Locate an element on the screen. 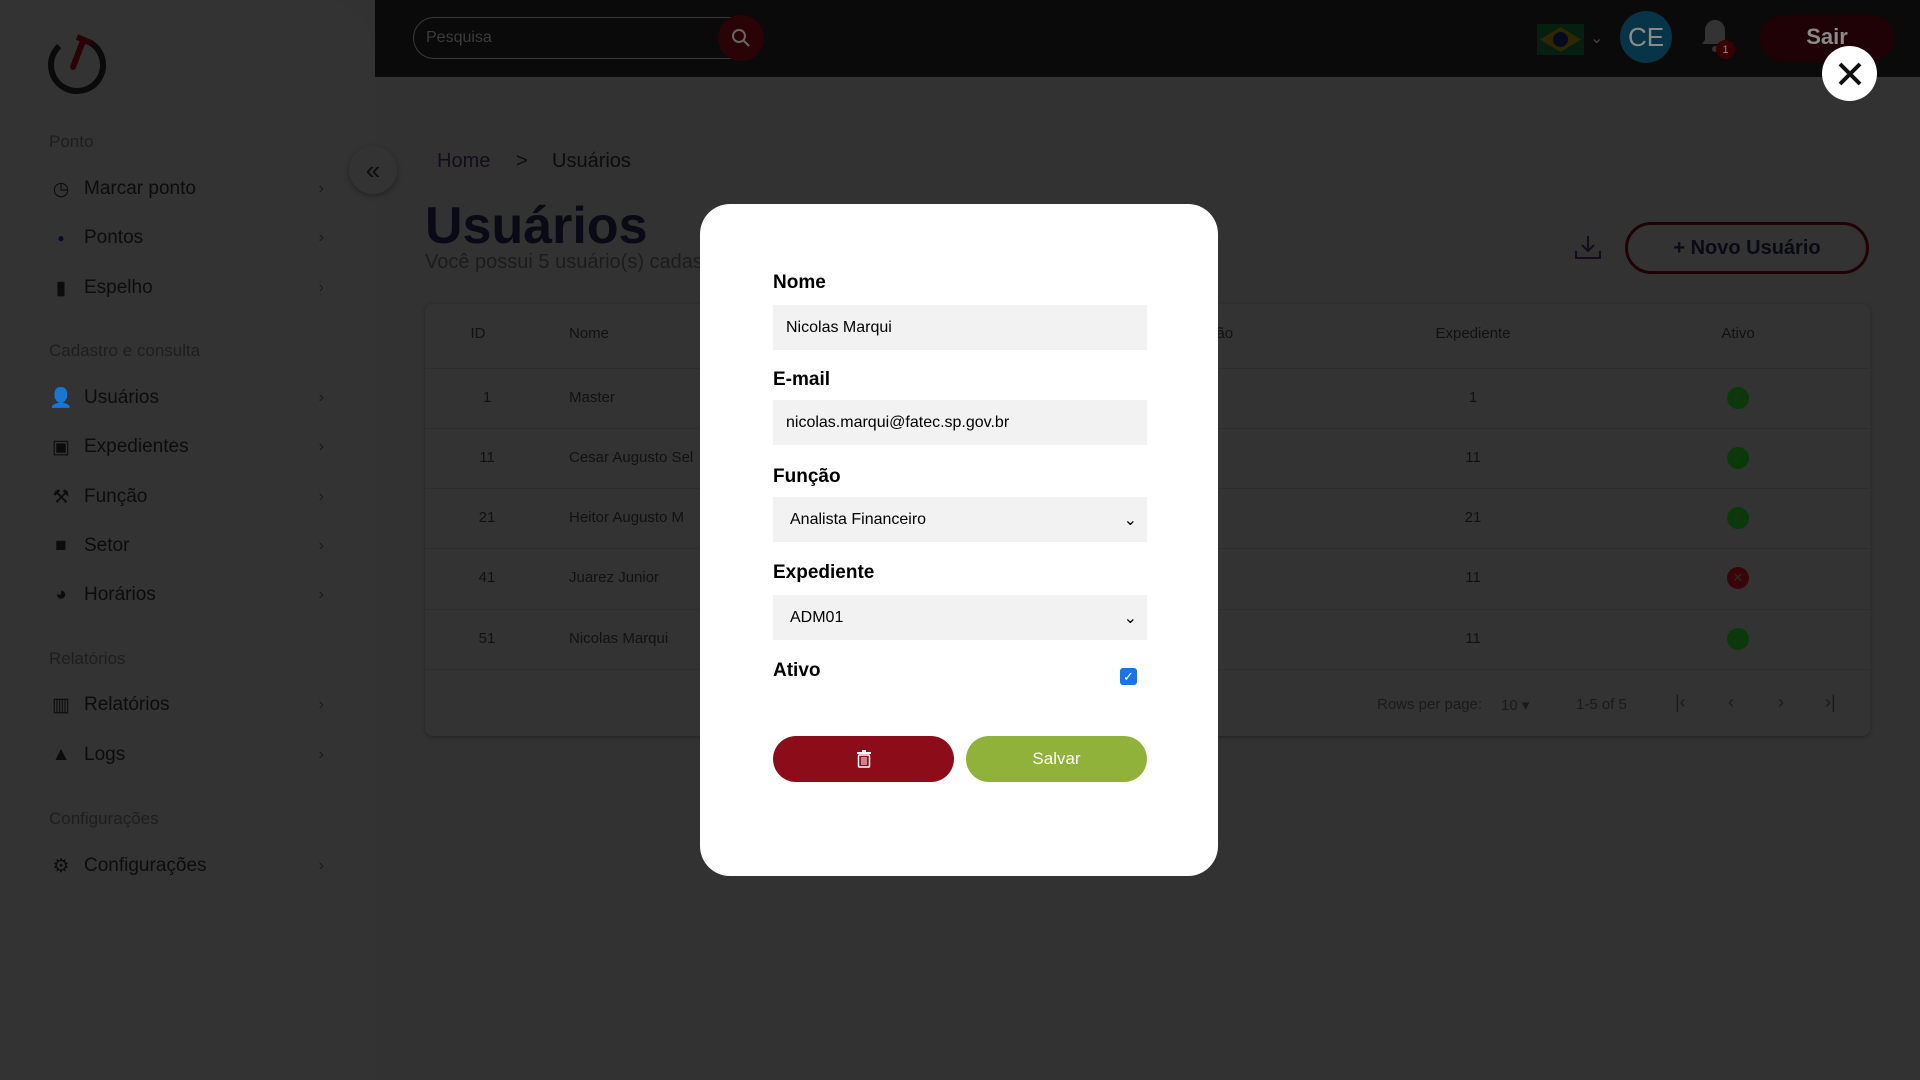 This screenshot has height=1080, width=1920. collapse-sidebar-button: « is located at coordinates (373, 170).